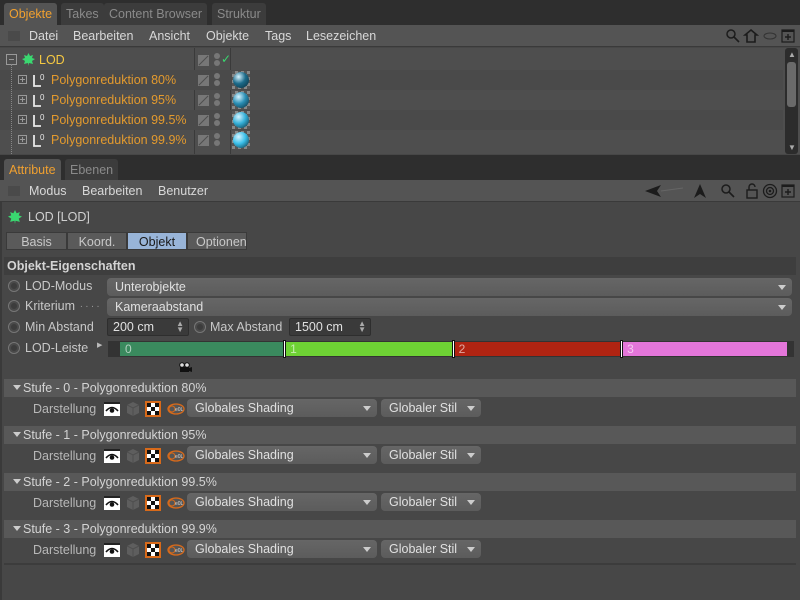  What do you see at coordinates (156, 14) in the screenshot?
I see `tab-content-browser: Content Browser` at bounding box center [156, 14].